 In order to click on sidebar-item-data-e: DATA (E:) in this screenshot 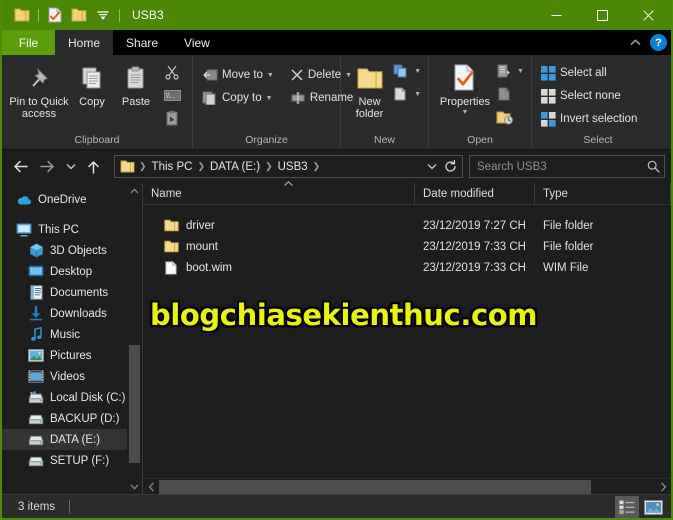, I will do `click(72, 439)`.